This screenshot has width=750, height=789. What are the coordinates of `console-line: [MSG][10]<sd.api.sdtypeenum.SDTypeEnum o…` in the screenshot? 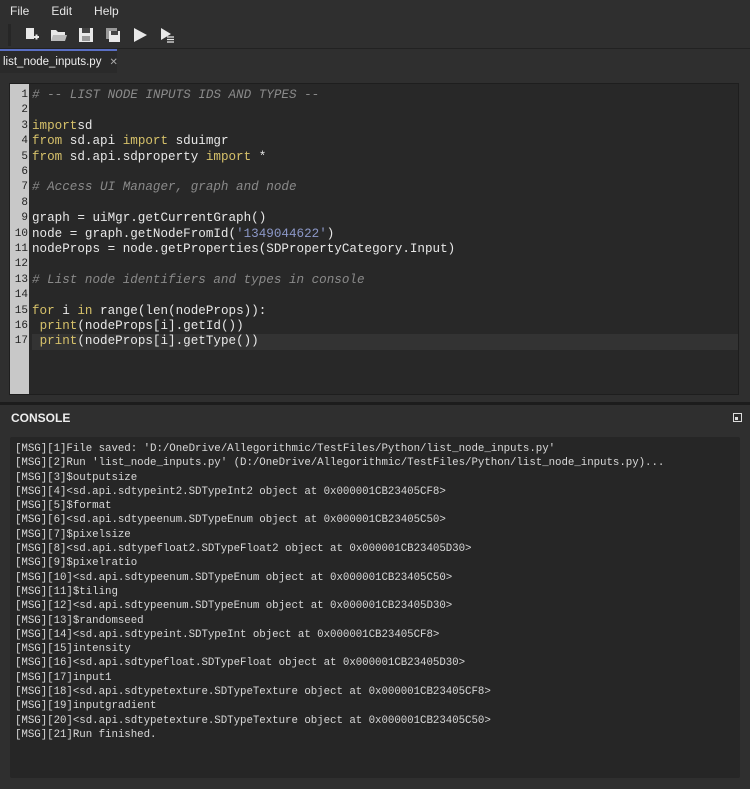 It's located at (234, 577).